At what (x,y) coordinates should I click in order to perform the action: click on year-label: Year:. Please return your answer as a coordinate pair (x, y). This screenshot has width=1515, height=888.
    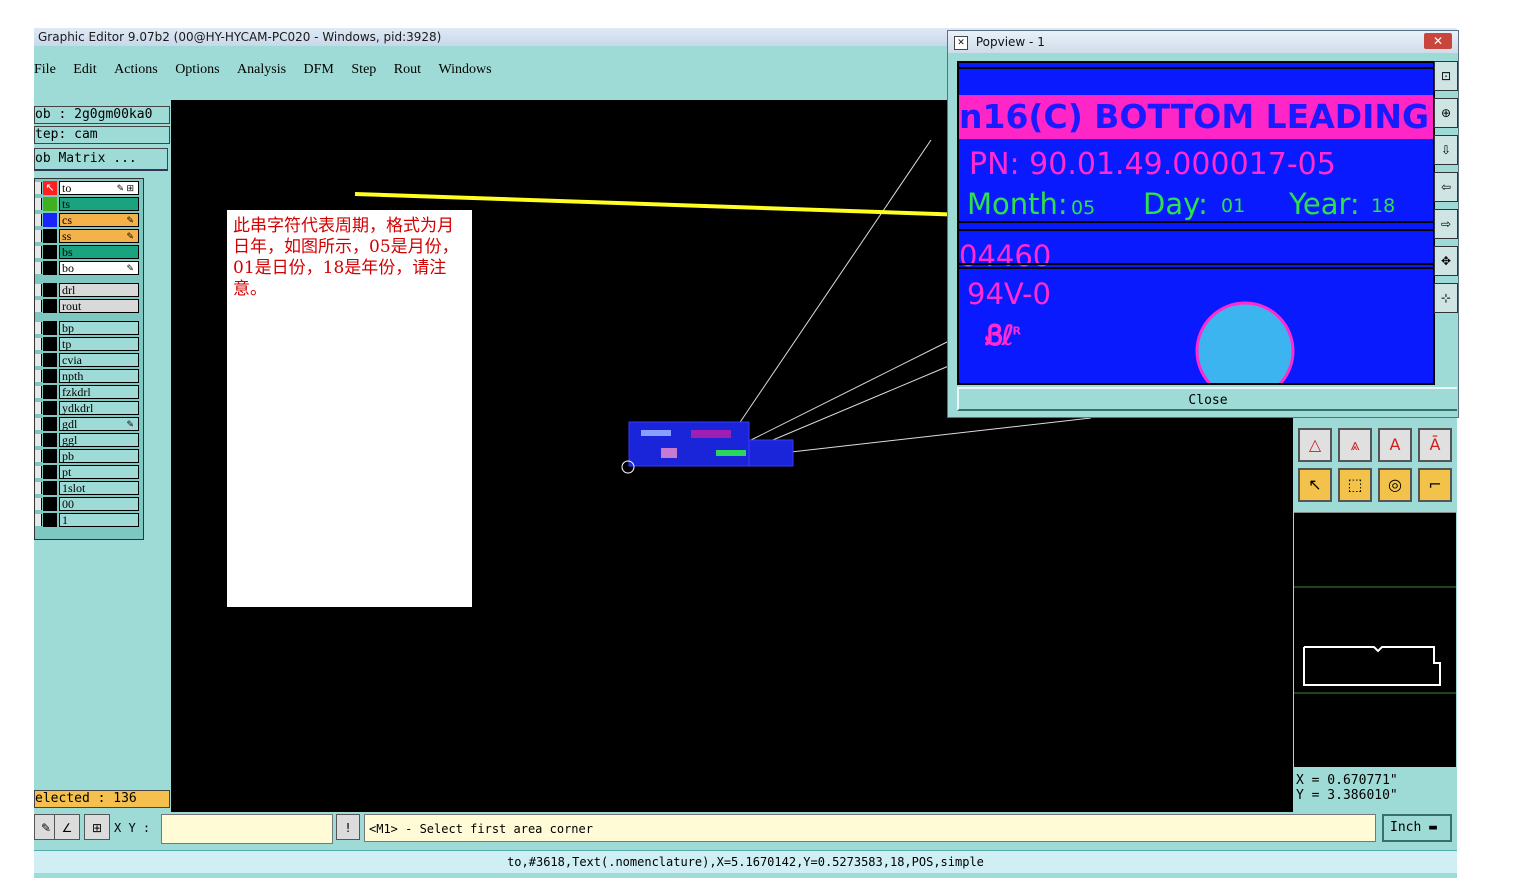
    Looking at the image, I should click on (1324, 204).